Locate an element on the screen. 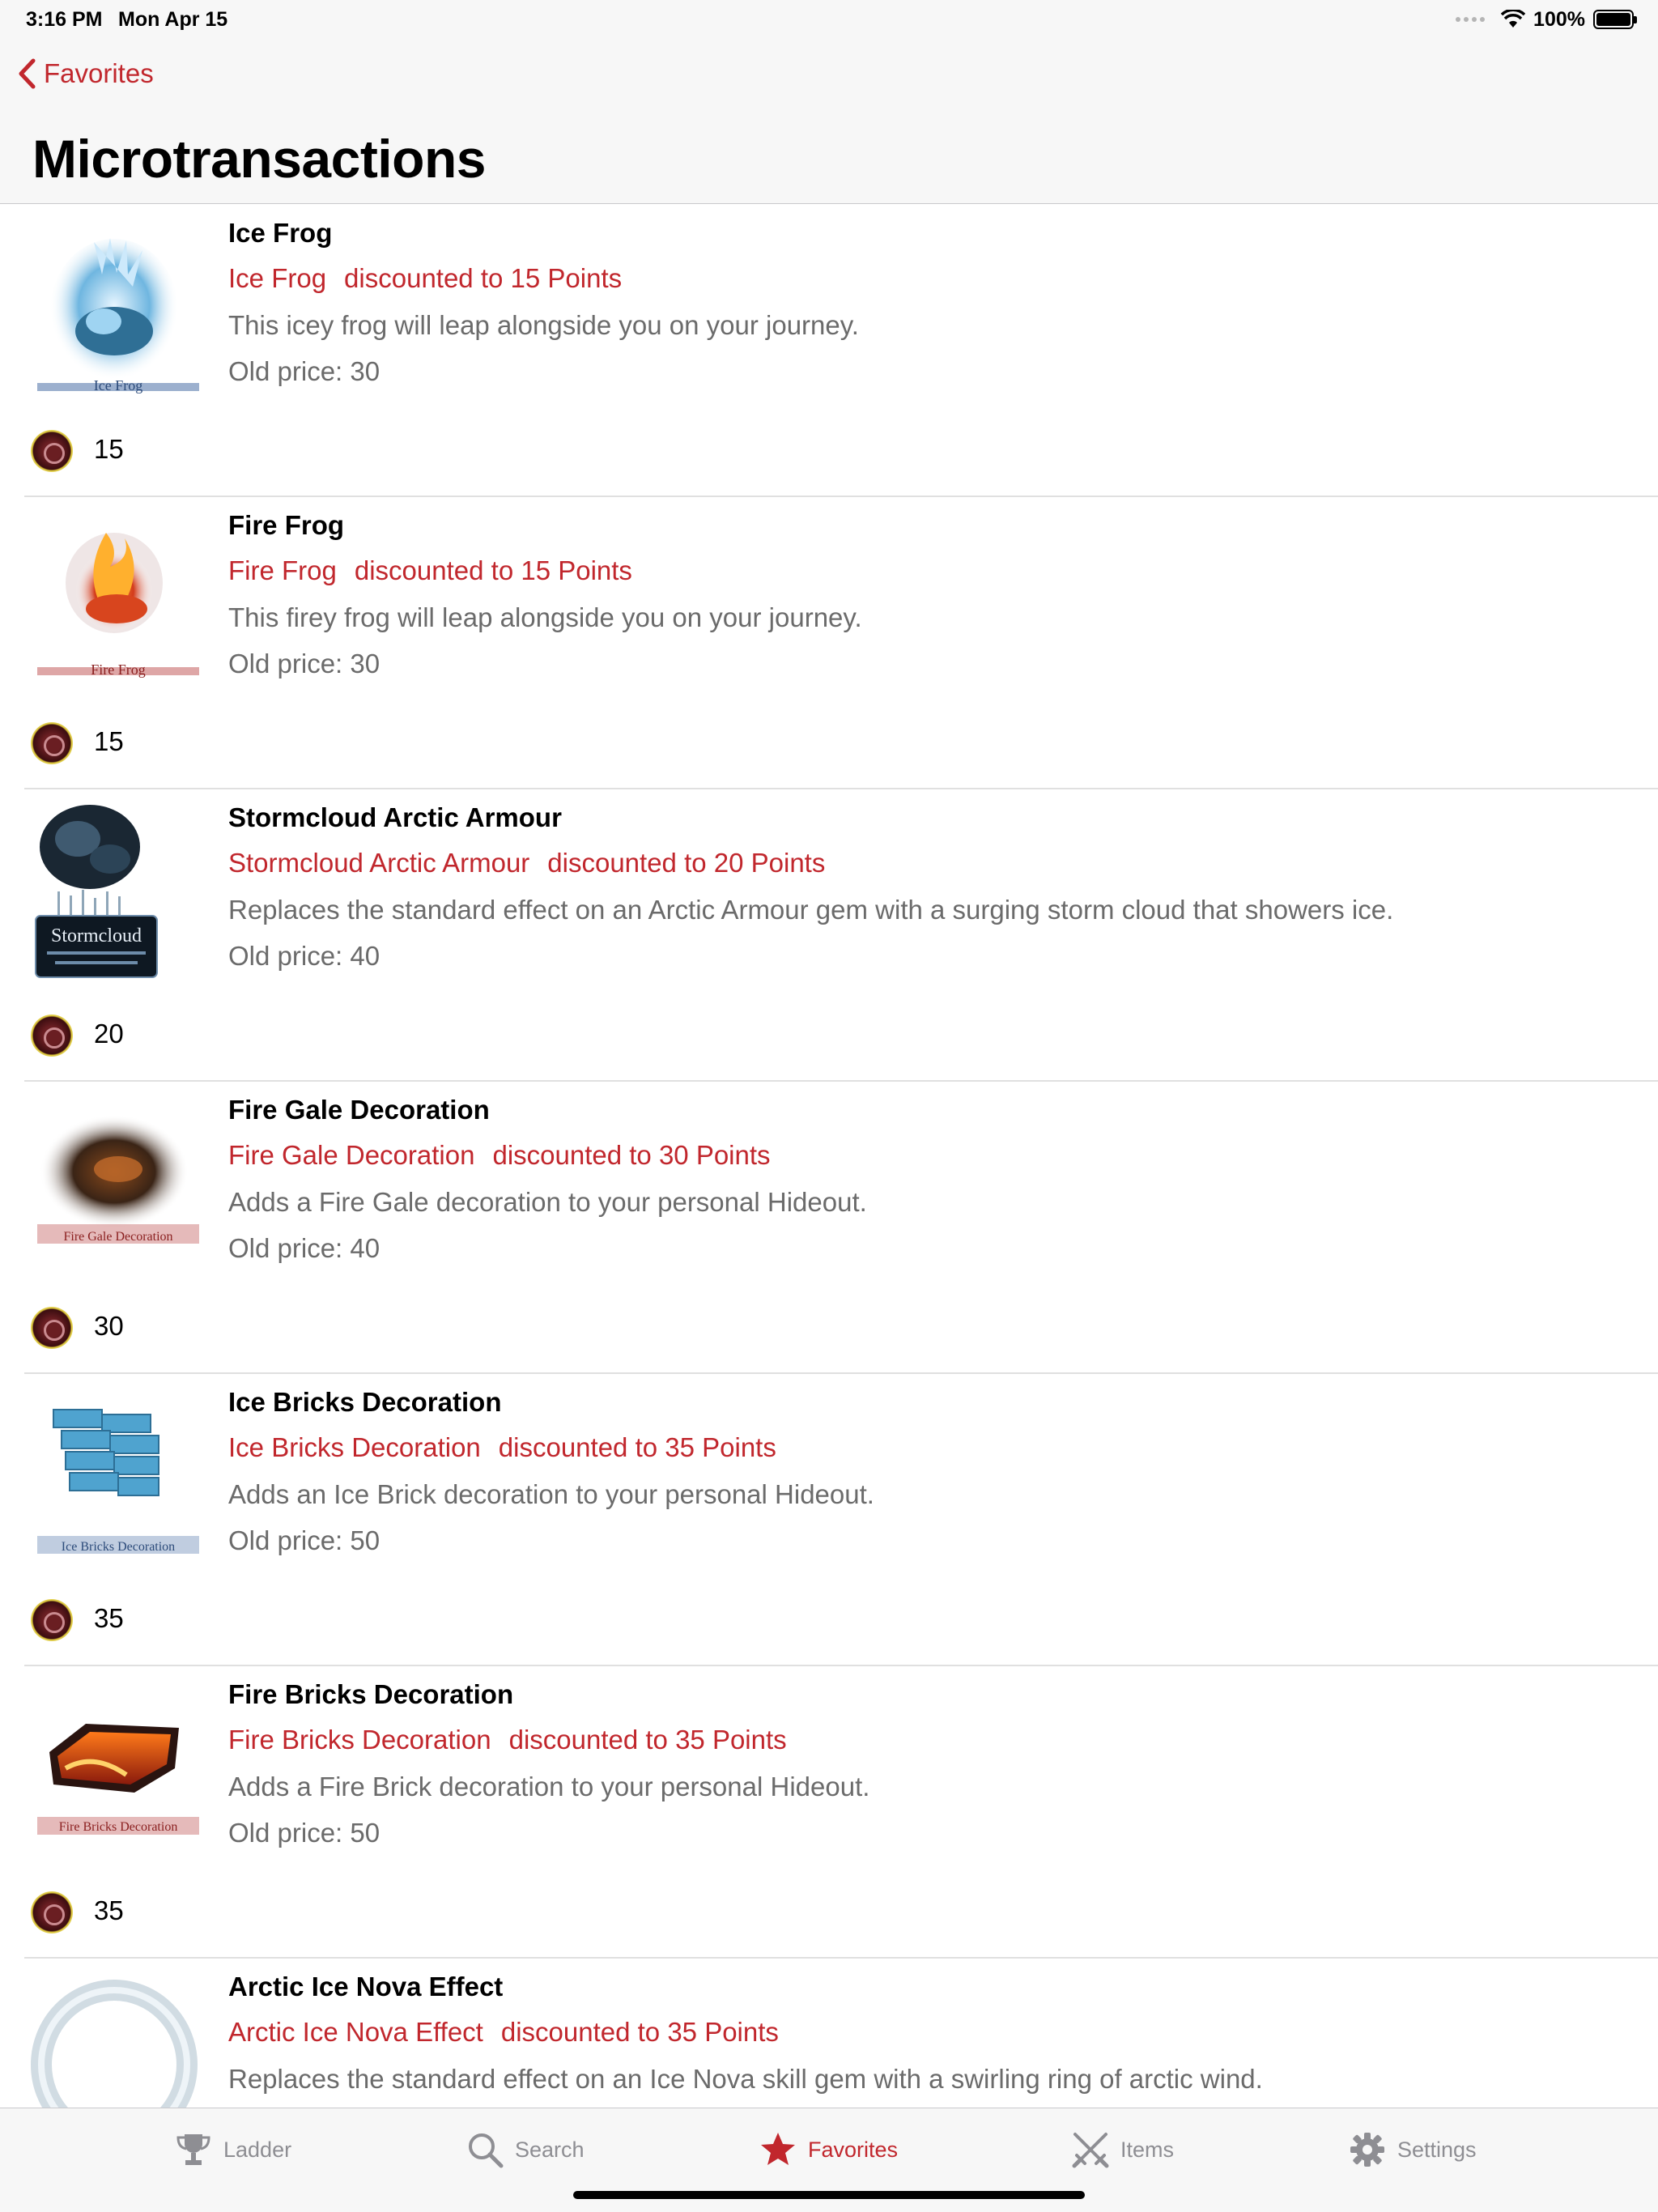 Image resolution: width=1658 pixels, height=2212 pixels. star-icon is located at coordinates (778, 2149).